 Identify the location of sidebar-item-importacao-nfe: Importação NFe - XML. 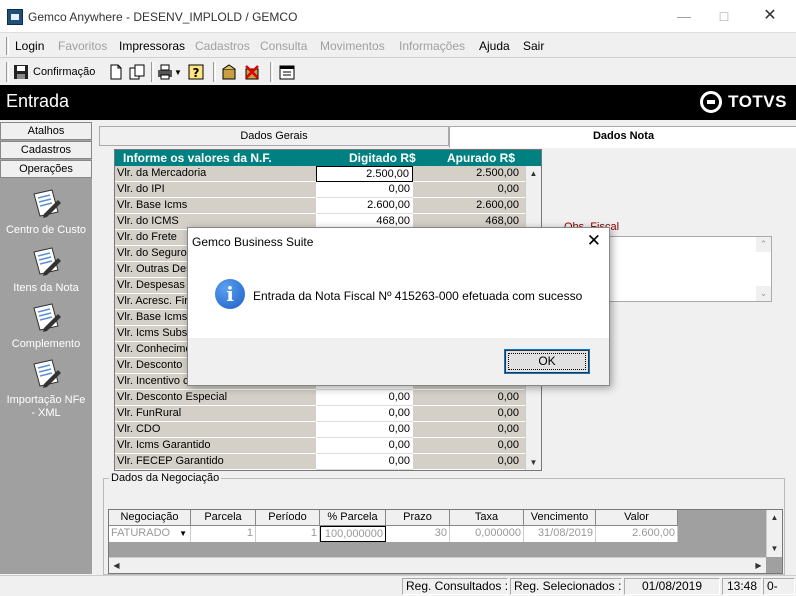
(46, 389).